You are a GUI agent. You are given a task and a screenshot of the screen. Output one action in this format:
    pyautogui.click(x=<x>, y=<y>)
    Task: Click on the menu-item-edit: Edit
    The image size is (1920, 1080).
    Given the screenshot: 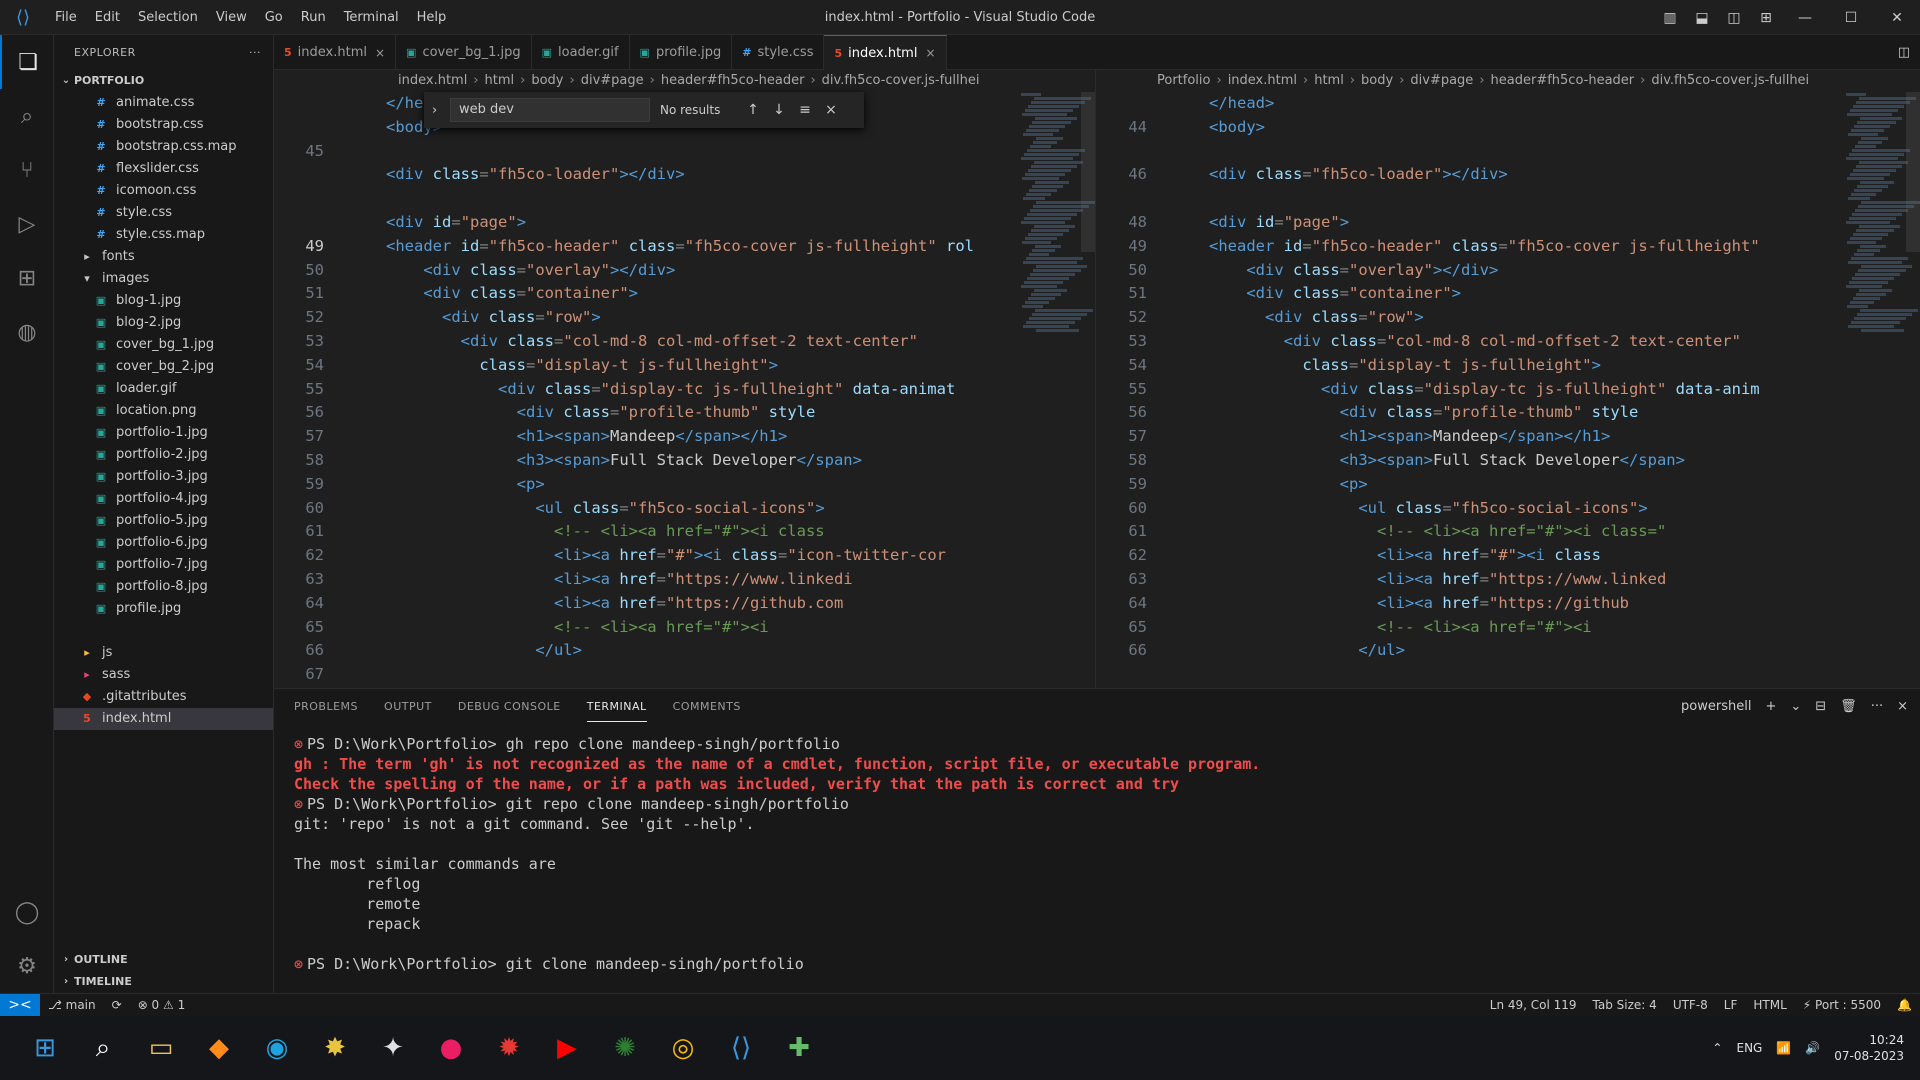 What is the action you would take?
    pyautogui.click(x=107, y=17)
    